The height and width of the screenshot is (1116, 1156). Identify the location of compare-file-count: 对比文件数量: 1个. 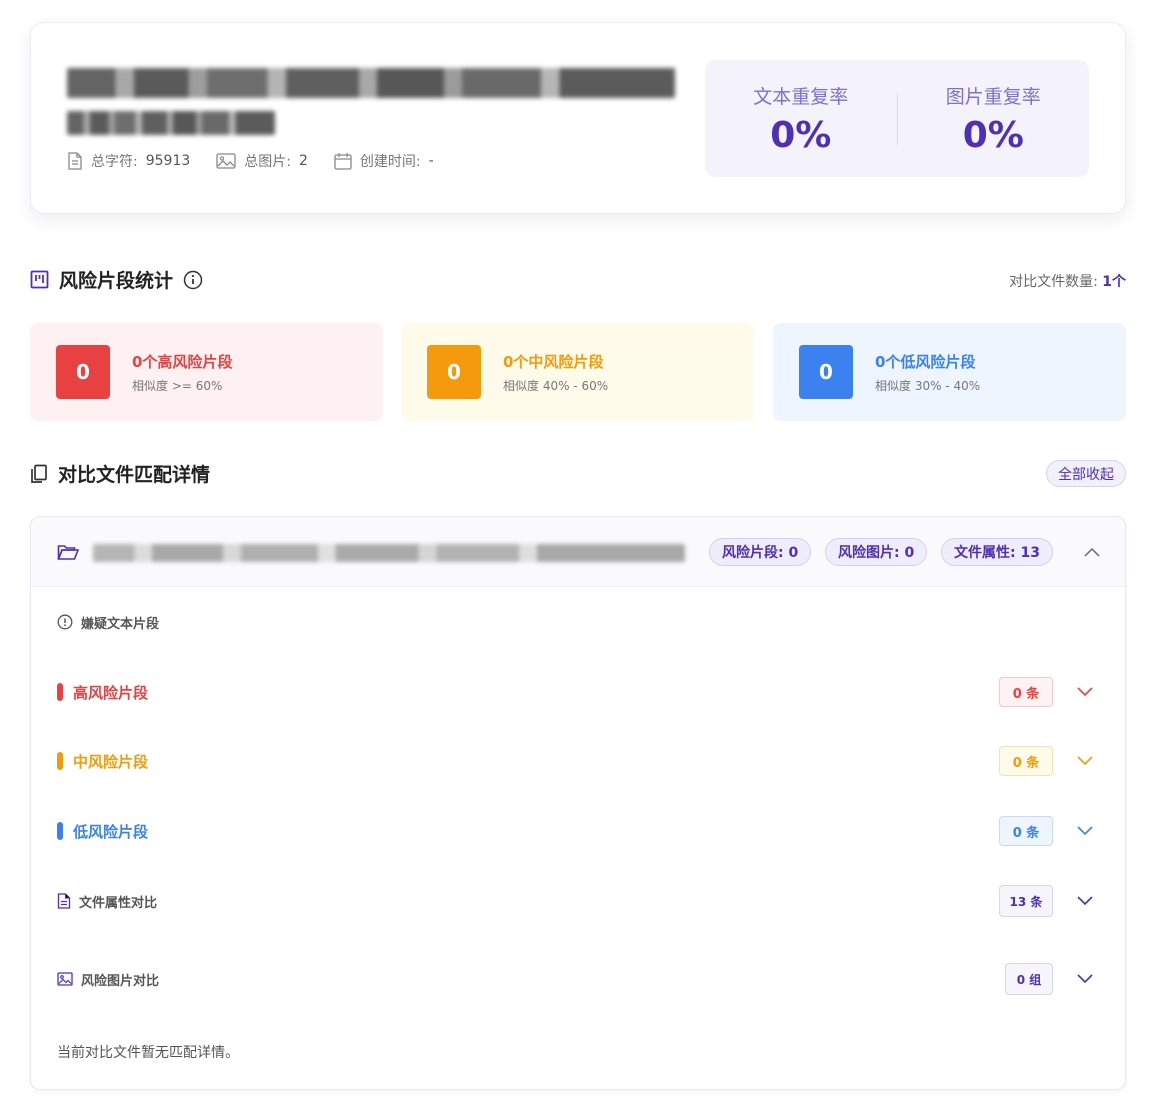
(1067, 281).